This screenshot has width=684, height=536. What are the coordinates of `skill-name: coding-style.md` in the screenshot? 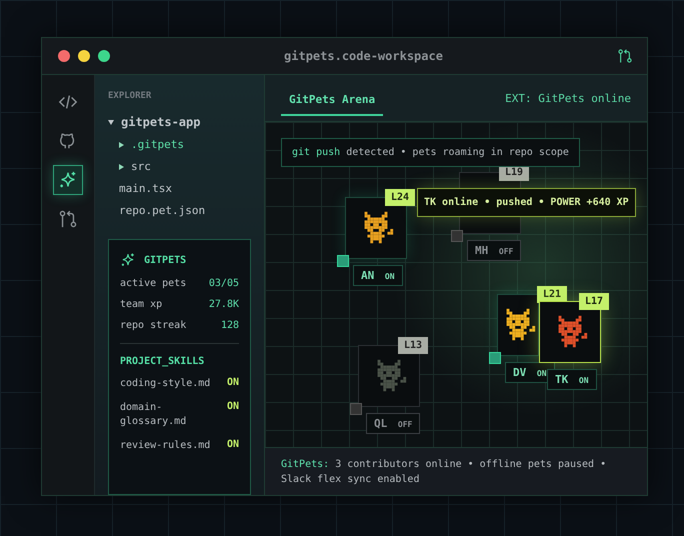 It's located at (165, 384).